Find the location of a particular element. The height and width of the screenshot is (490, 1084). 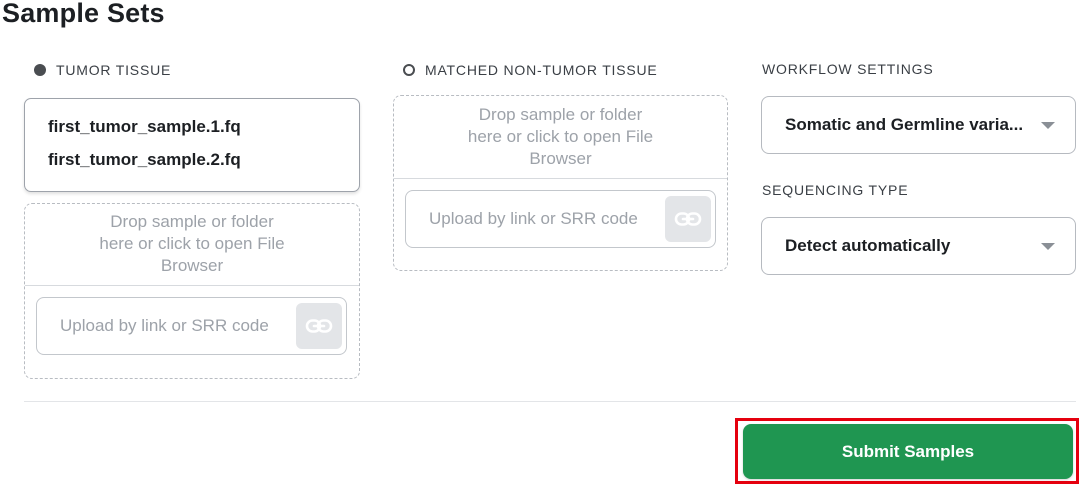

page-title: Sample Sets is located at coordinates (83, 14).